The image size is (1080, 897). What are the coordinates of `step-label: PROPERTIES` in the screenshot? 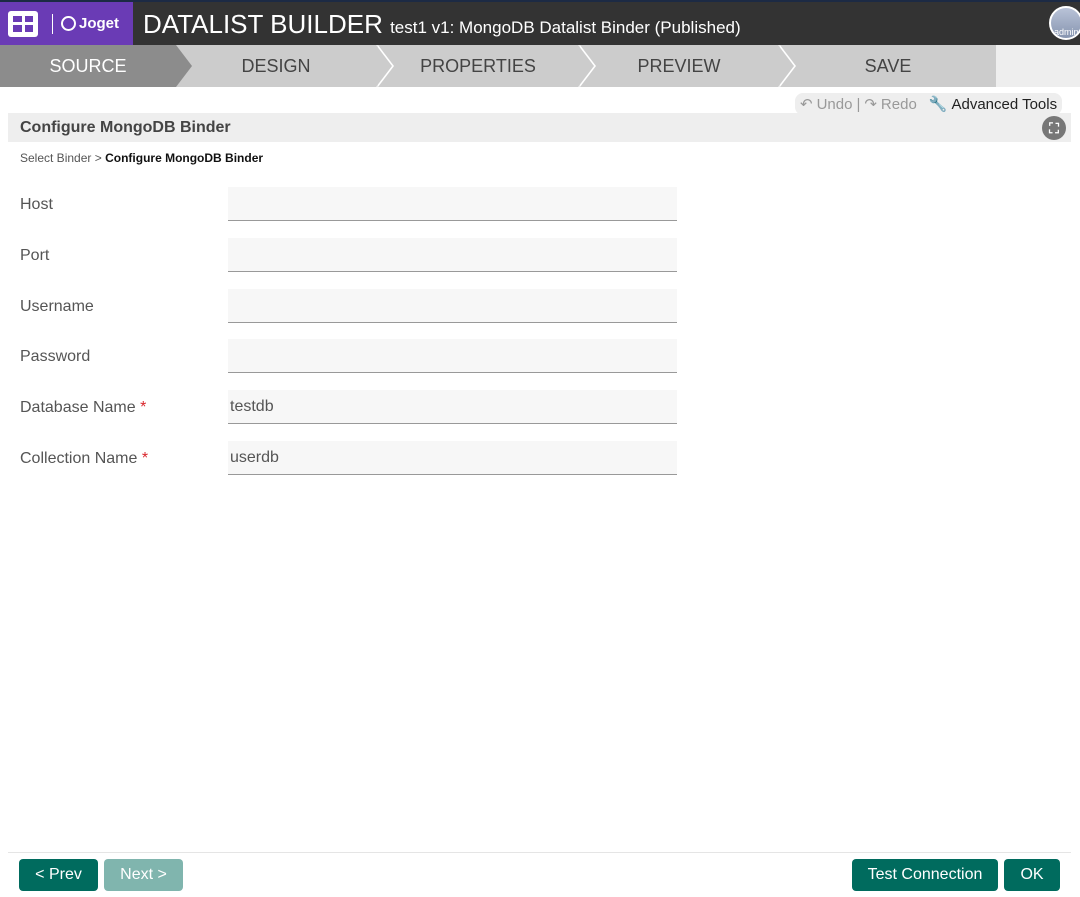 It's located at (478, 65).